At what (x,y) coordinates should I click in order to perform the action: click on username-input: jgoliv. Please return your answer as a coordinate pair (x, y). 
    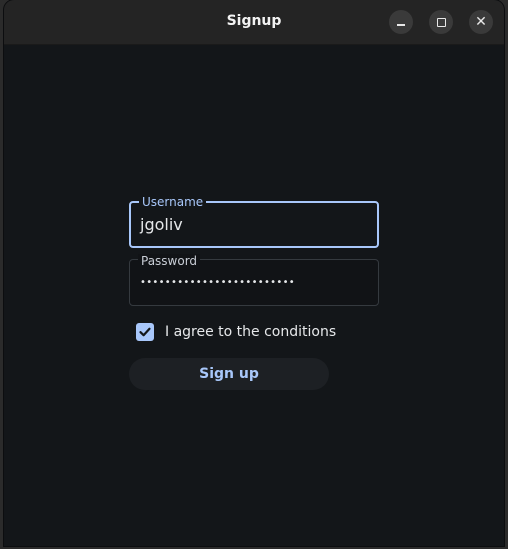
    Looking at the image, I should click on (161, 224).